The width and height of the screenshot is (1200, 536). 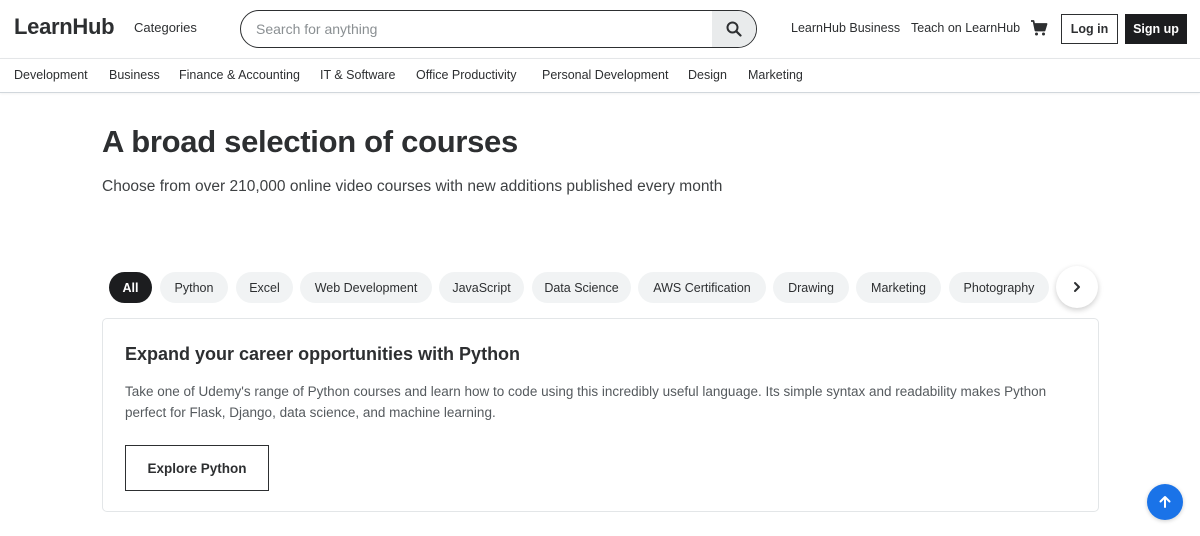 What do you see at coordinates (466, 75) in the screenshot?
I see `category-nav-item: Office Productivity` at bounding box center [466, 75].